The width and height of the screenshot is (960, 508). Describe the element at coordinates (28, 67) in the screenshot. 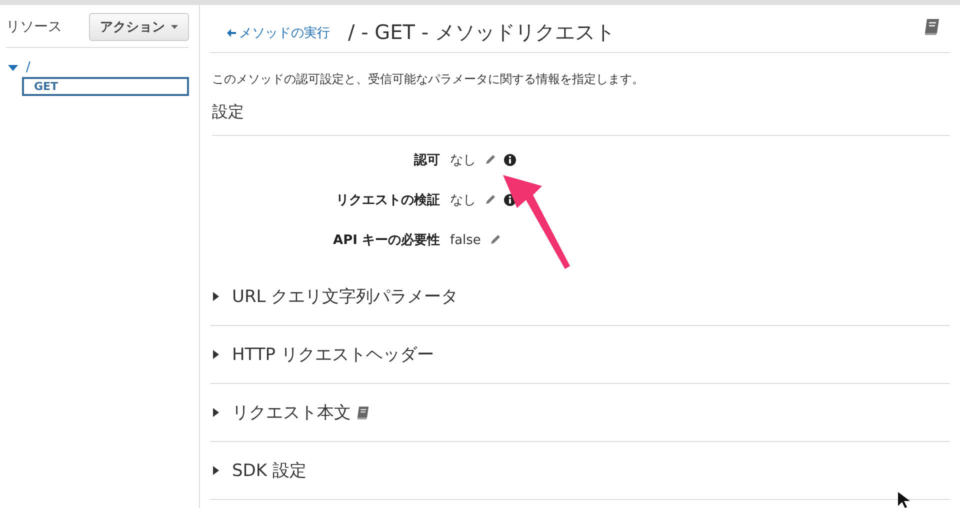

I see `tree-item: /` at that location.